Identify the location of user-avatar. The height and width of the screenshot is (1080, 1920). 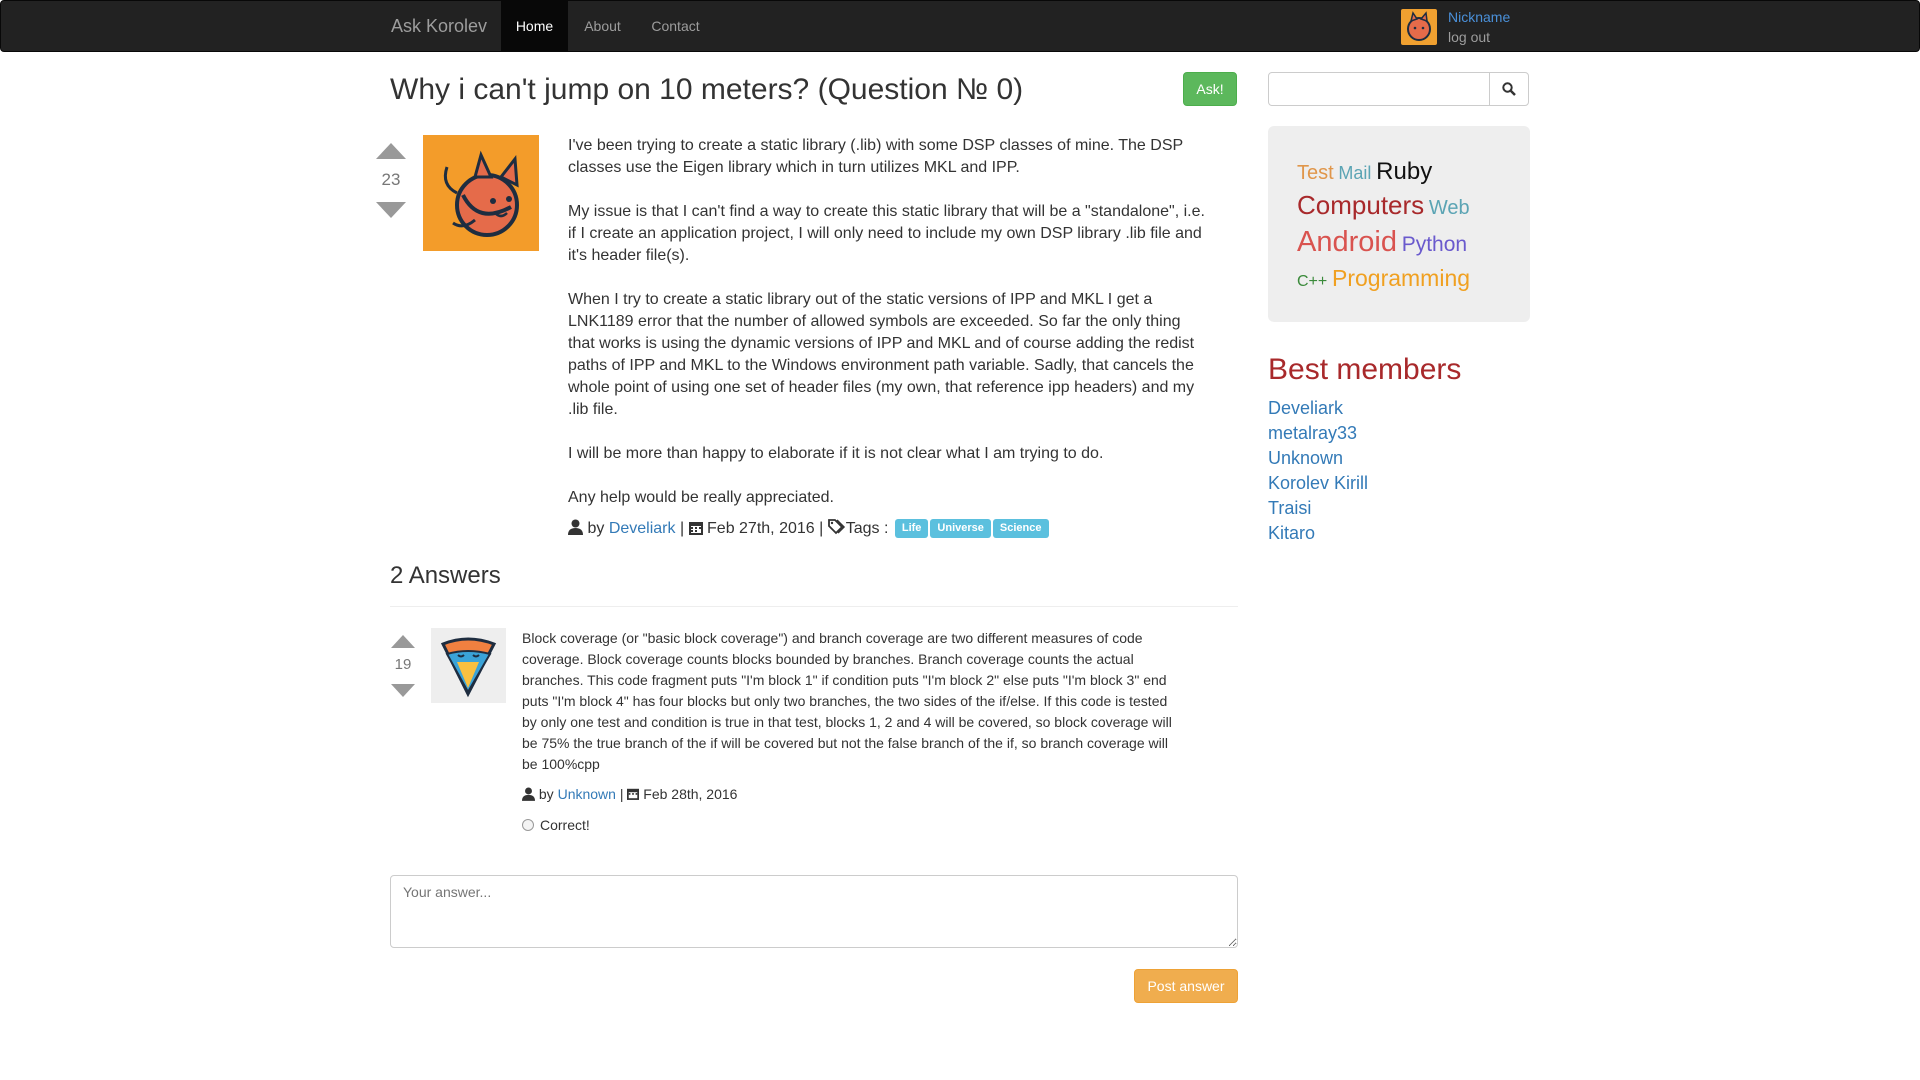
(1419, 27).